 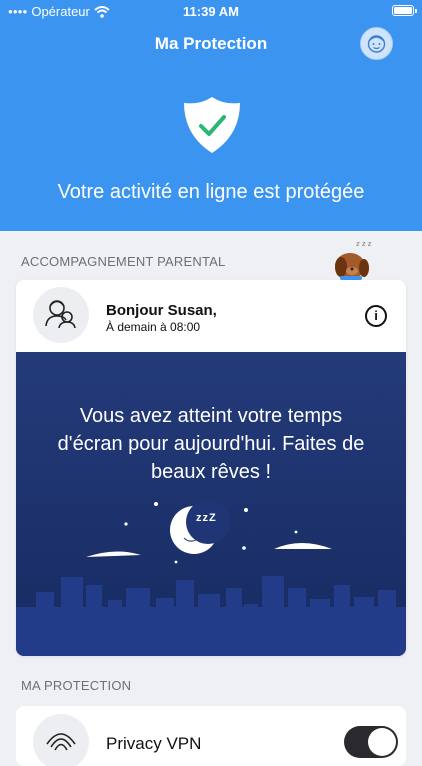 What do you see at coordinates (353, 260) in the screenshot?
I see `sleeping-dog-icon: z z z` at bounding box center [353, 260].